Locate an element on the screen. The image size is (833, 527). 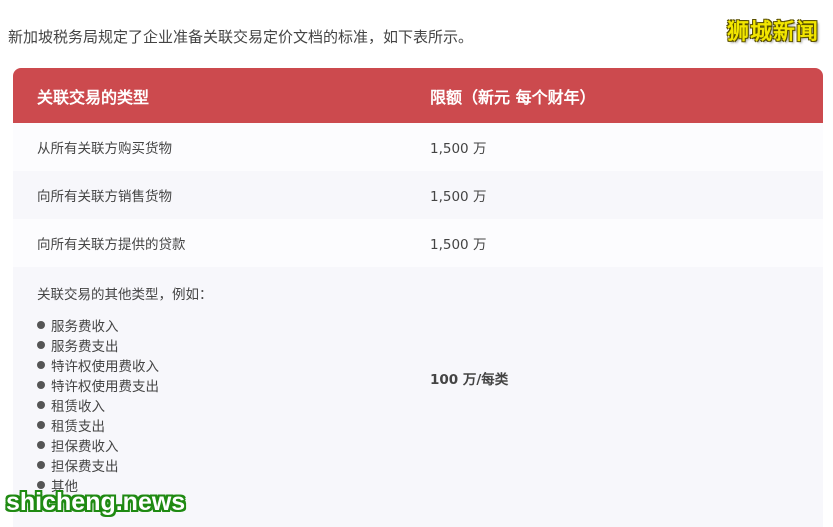
row-type: 向所有关联方销售货物 is located at coordinates (104, 197).